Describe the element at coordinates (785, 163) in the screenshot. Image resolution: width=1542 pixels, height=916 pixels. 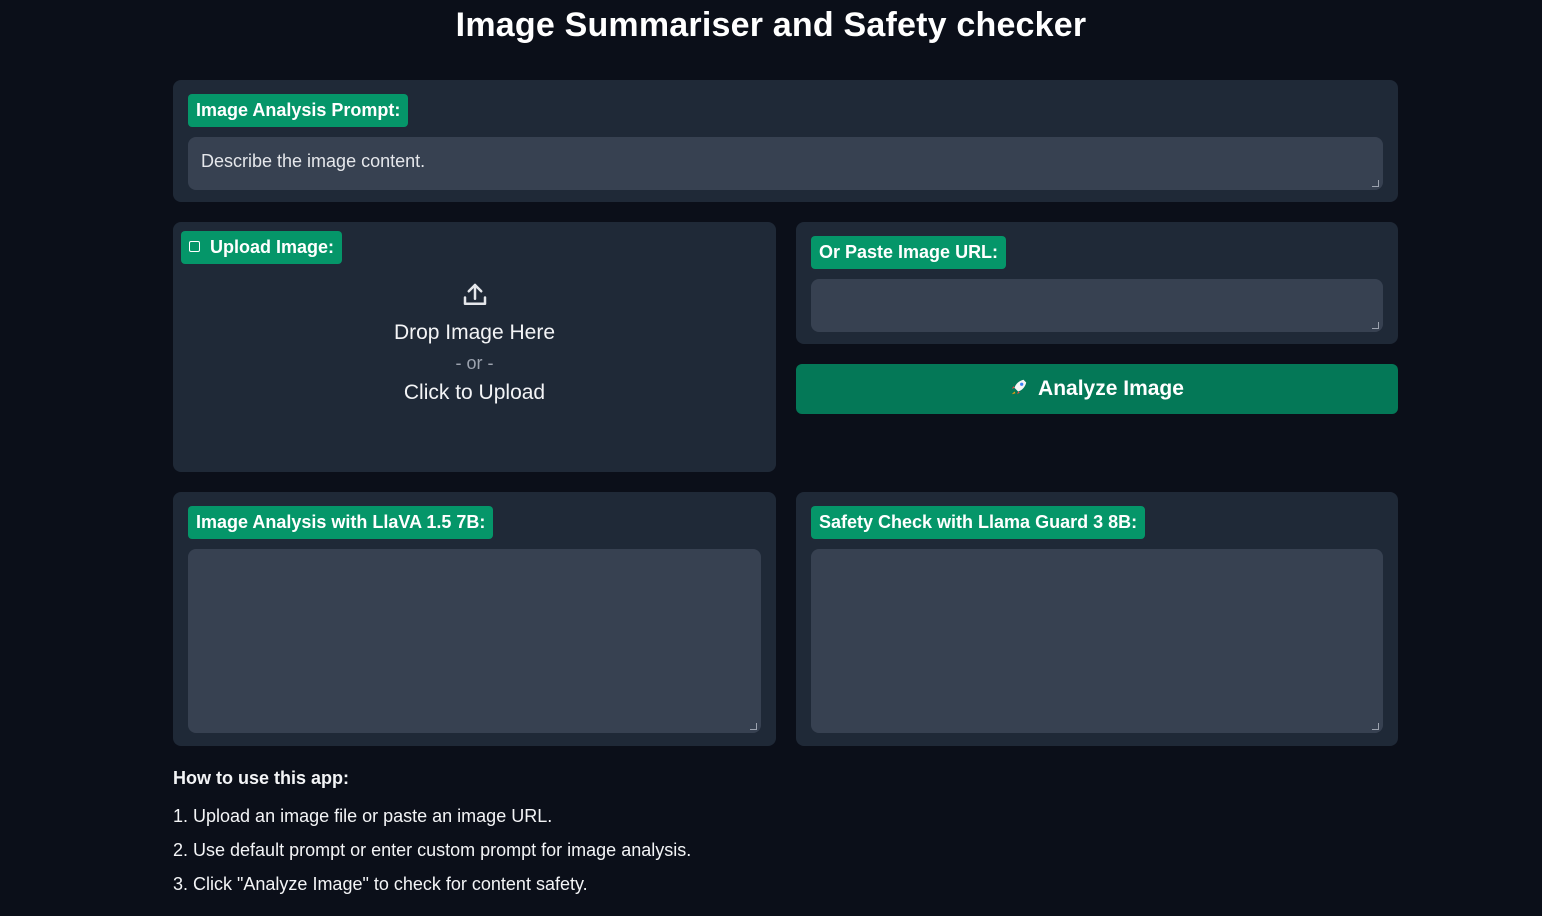
I see `prompt-input: Describe the image content.` at that location.